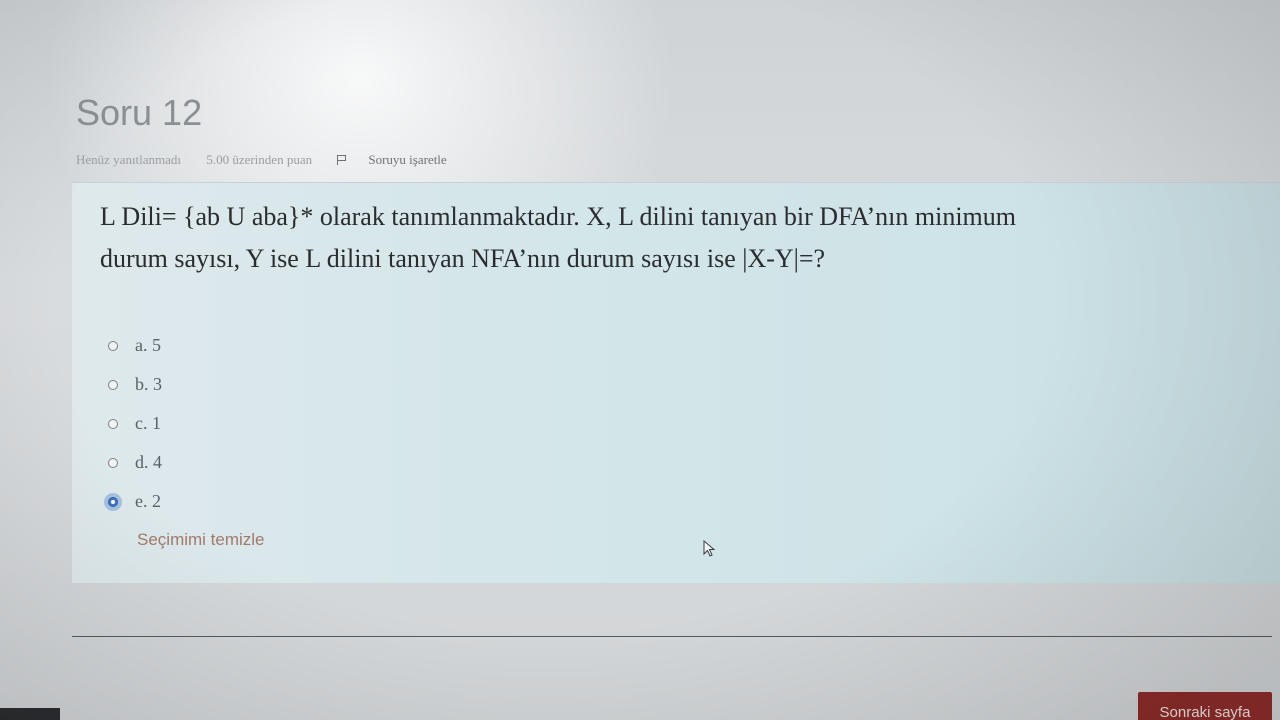 The image size is (1280, 720). What do you see at coordinates (113, 501) in the screenshot?
I see `radio-button-e` at bounding box center [113, 501].